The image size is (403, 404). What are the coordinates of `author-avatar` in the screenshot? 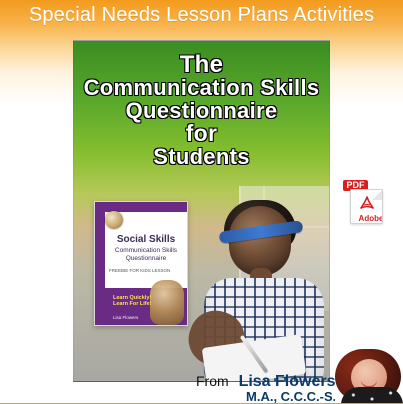 It's located at (369, 373).